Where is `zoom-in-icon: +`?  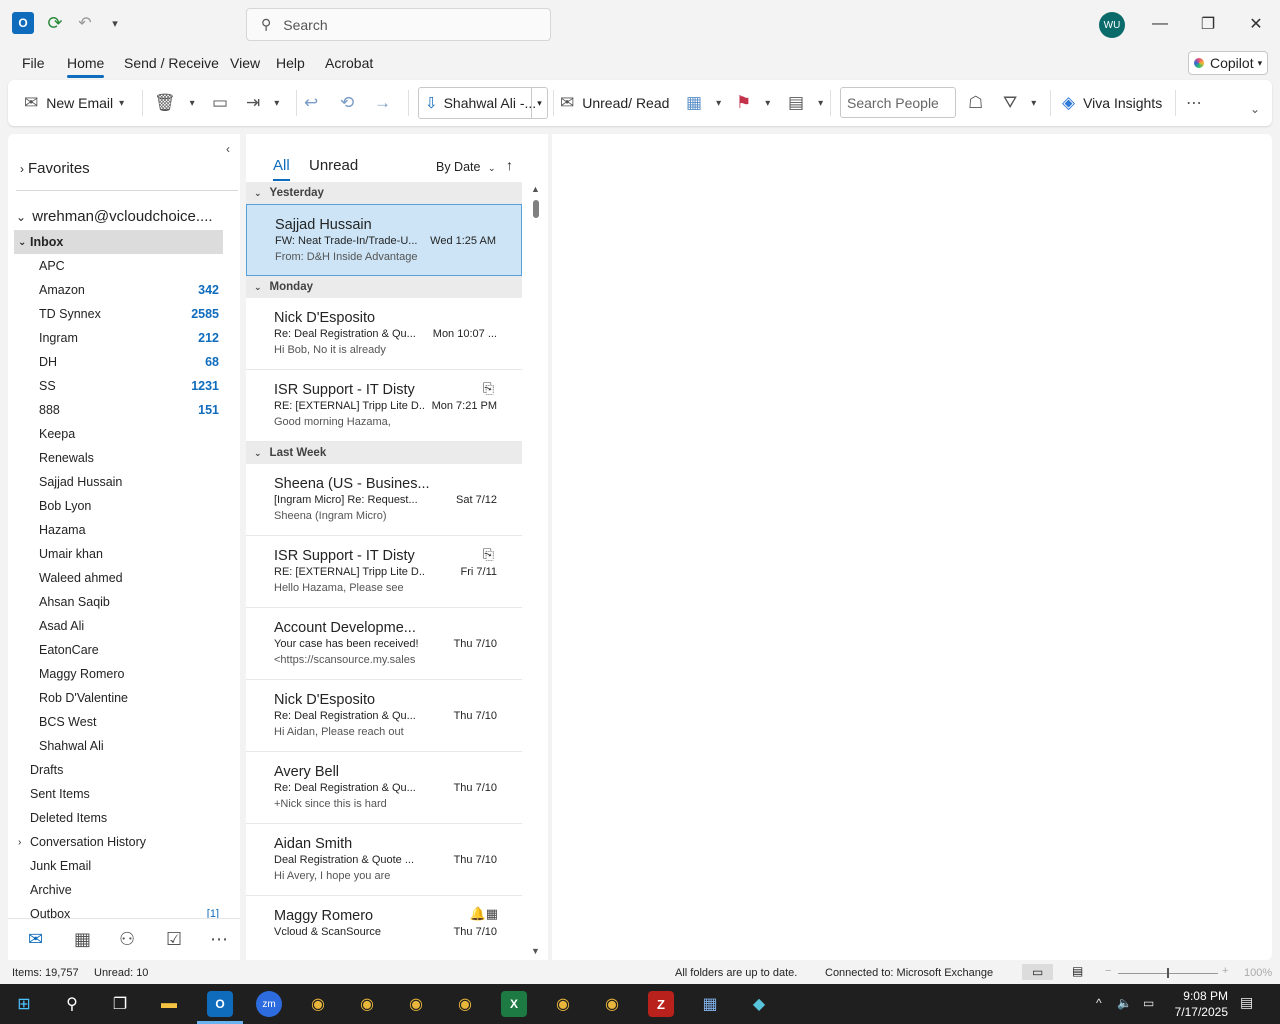 zoom-in-icon: + is located at coordinates (1225, 971).